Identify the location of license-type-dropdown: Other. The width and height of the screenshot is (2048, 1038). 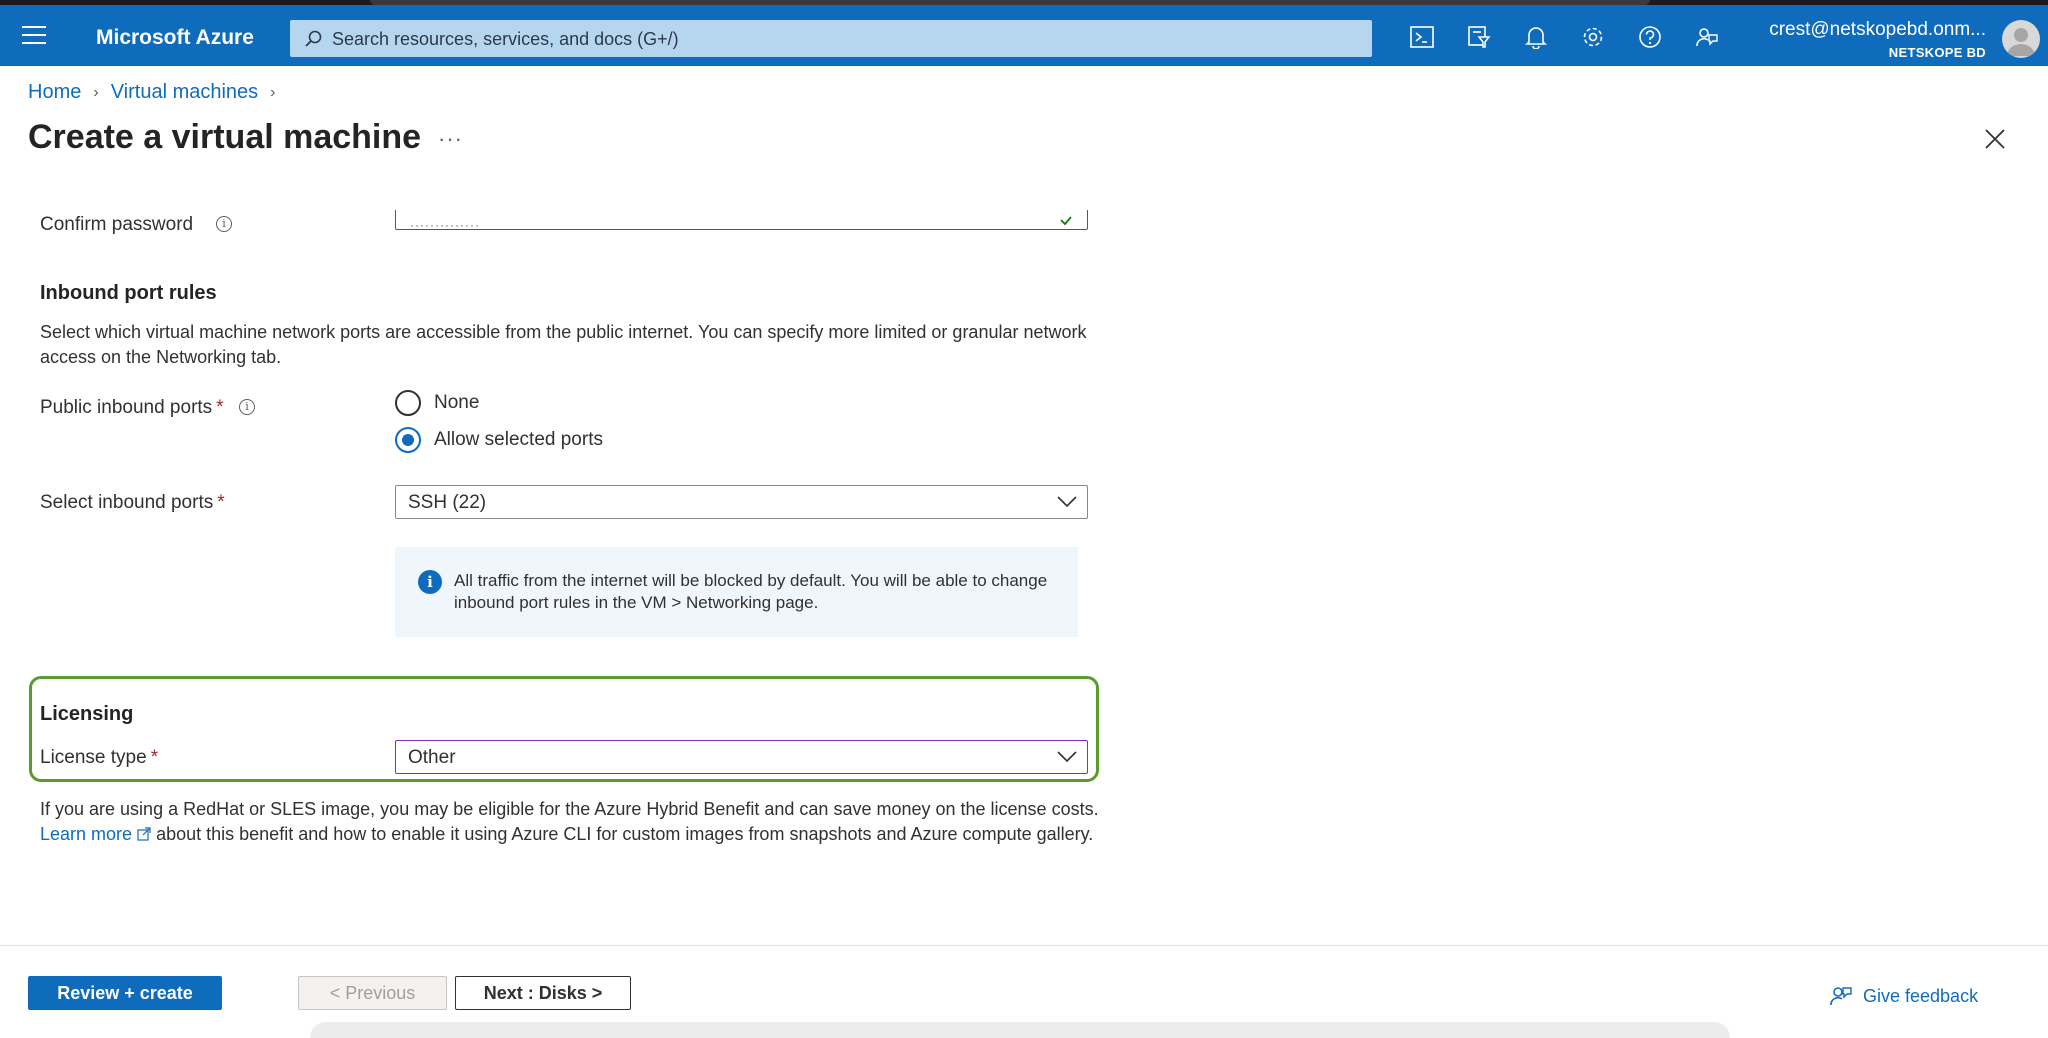
(741, 757).